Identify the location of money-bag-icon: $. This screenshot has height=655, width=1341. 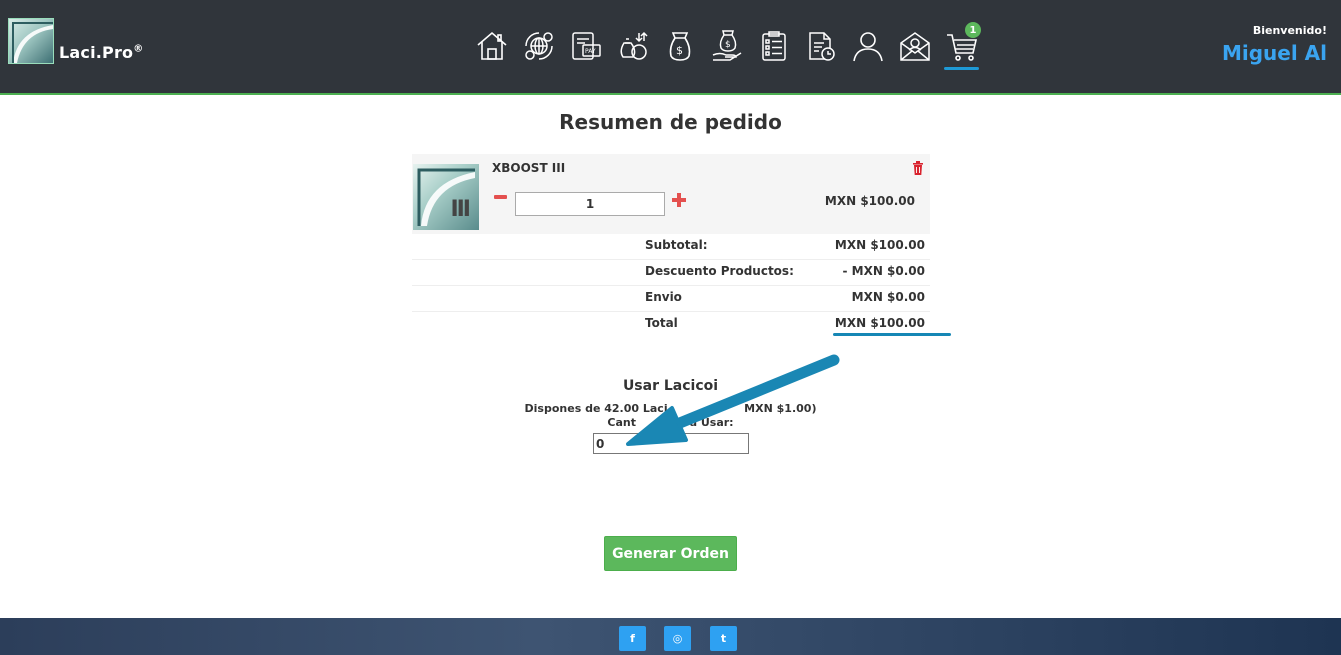
(679, 46).